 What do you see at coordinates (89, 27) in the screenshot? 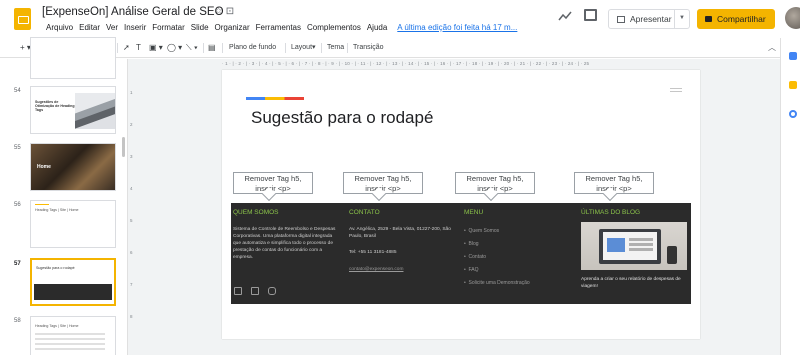
I see `menu-editar: Editar` at bounding box center [89, 27].